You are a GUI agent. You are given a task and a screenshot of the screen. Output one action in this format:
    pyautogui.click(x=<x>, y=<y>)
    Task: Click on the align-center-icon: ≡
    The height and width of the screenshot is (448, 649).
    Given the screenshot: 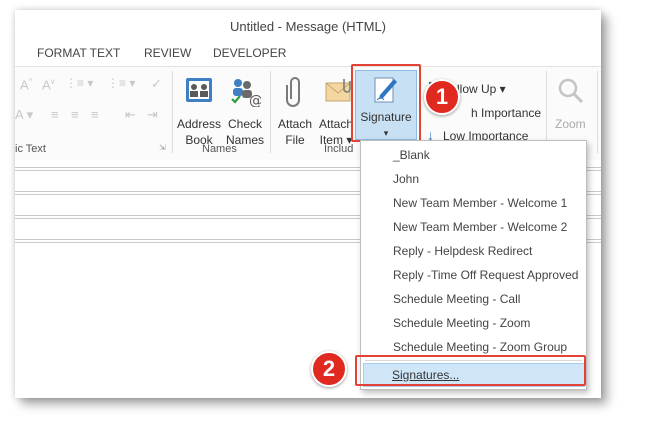 What is the action you would take?
    pyautogui.click(x=75, y=114)
    